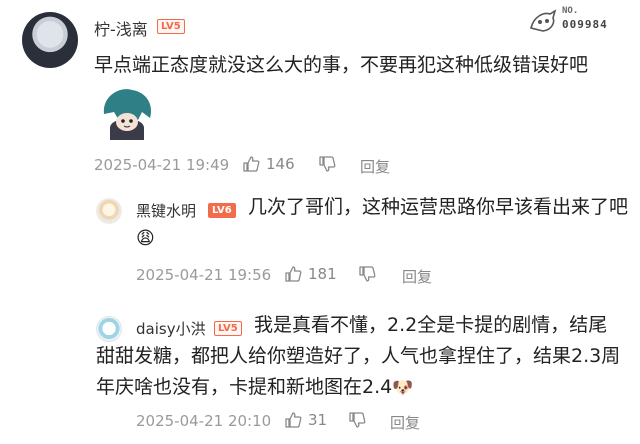 The image size is (640, 444). I want to click on paw-logo-icon, so click(543, 20).